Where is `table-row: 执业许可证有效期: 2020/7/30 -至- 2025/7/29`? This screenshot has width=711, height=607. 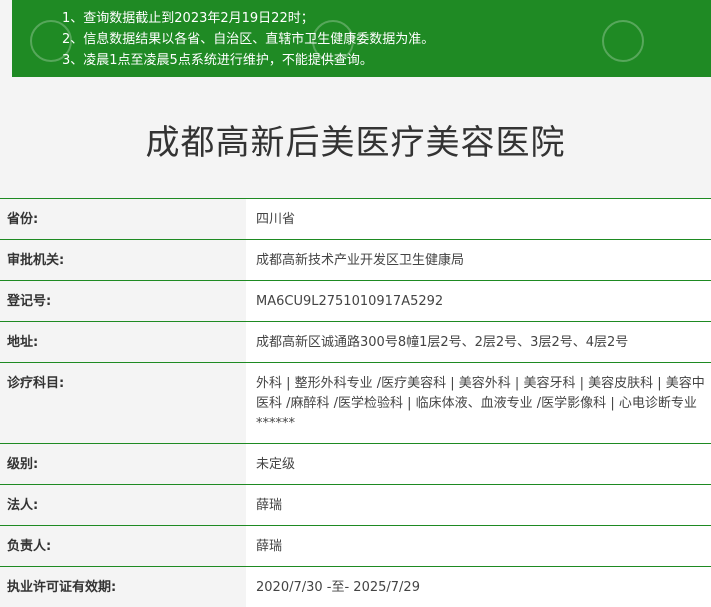 table-row: 执业许可证有效期: 2020/7/30 -至- 2025/7/29 is located at coordinates (355, 587).